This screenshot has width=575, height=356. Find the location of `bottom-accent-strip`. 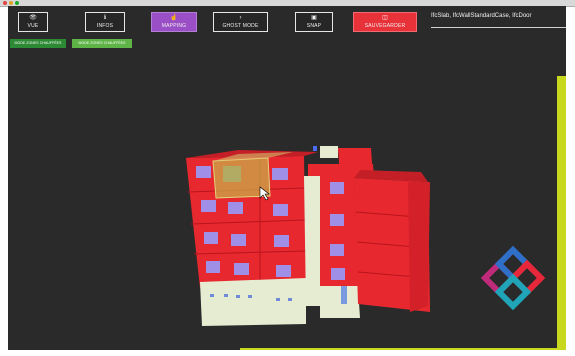

bottom-accent-strip is located at coordinates (403, 349).